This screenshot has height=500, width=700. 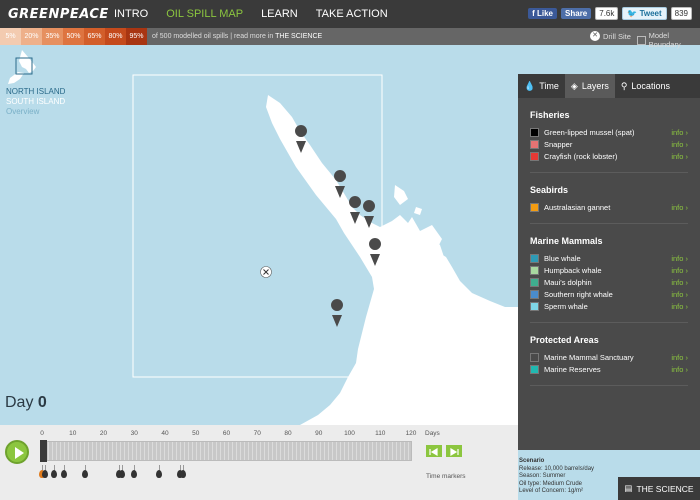 What do you see at coordinates (589, 132) in the screenshot?
I see `layer-label: Green-lipped mussel (spat)` at bounding box center [589, 132].